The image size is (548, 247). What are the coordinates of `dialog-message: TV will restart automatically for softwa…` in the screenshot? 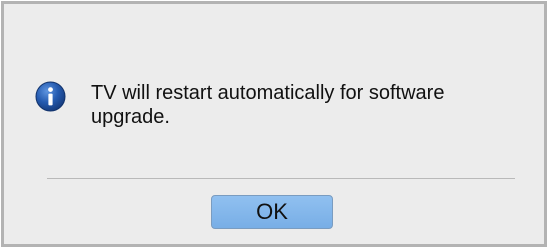 It's located at (268, 105).